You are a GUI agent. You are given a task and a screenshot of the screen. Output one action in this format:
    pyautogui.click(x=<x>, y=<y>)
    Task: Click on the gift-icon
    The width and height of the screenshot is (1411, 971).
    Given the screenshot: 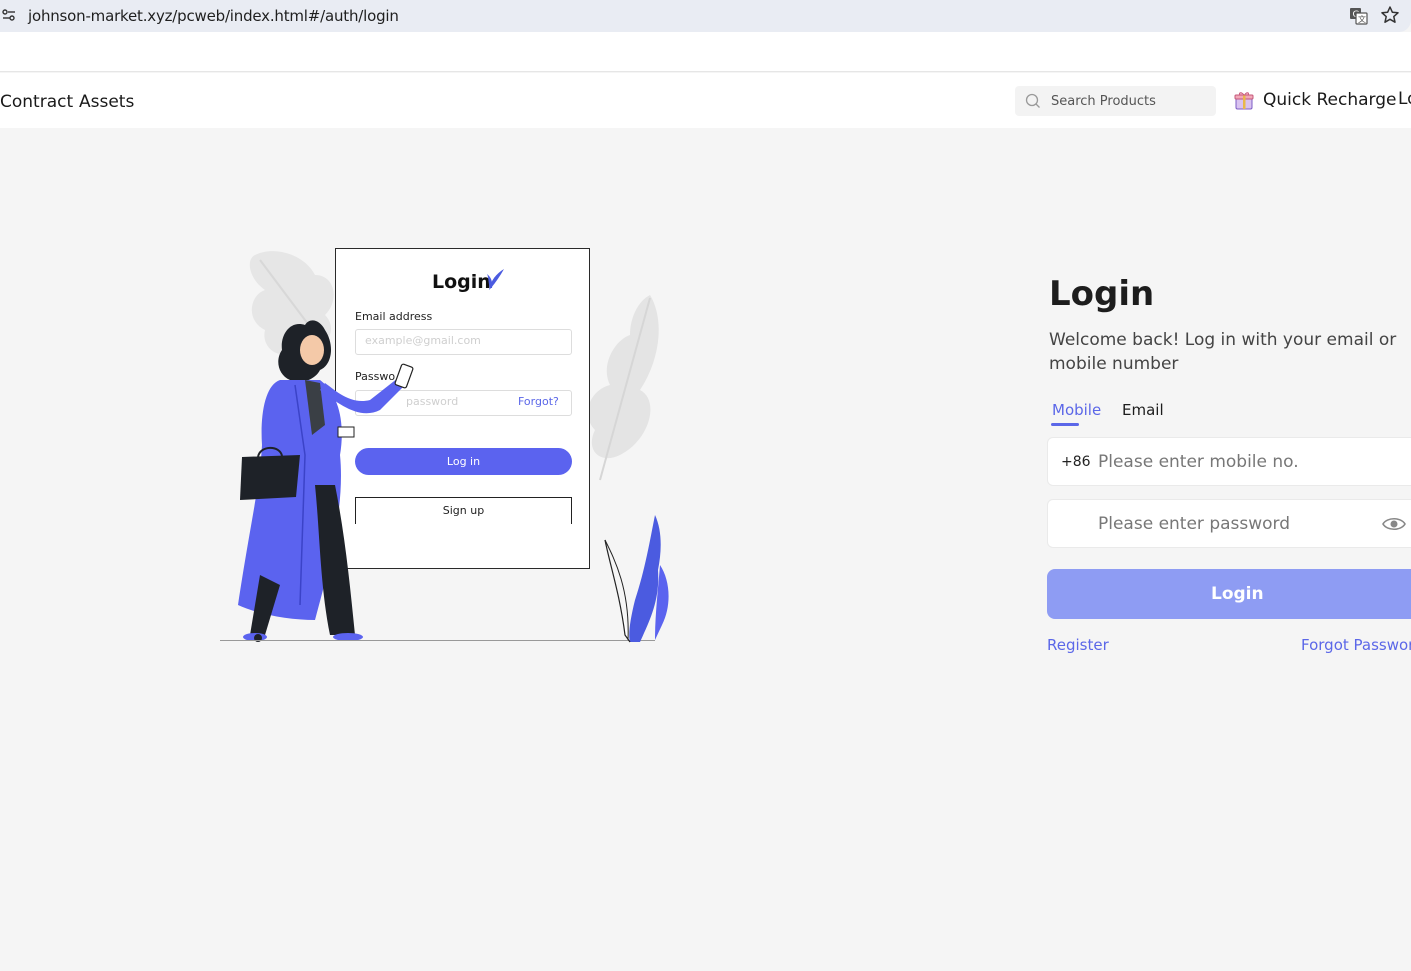 What is the action you would take?
    pyautogui.click(x=1244, y=101)
    